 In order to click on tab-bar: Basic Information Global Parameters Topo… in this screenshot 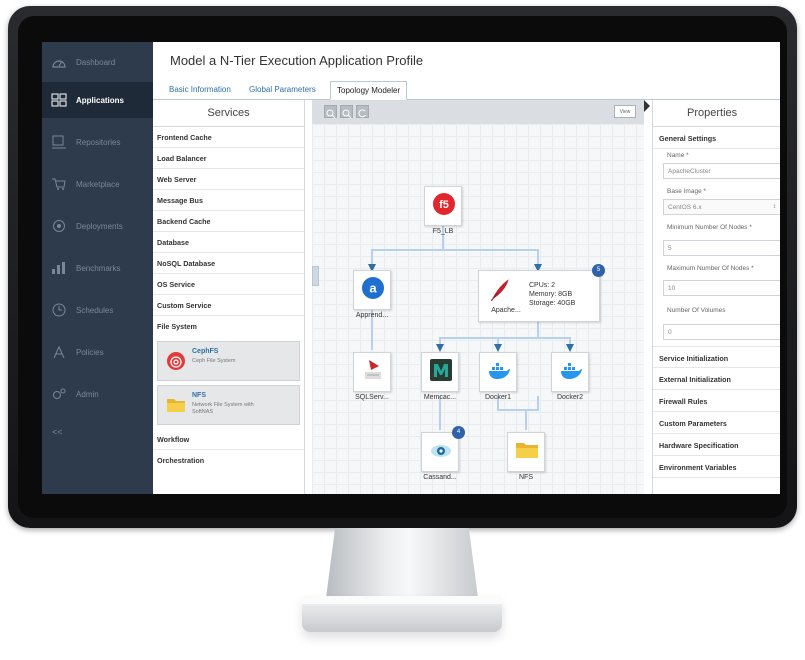, I will do `click(466, 89)`.